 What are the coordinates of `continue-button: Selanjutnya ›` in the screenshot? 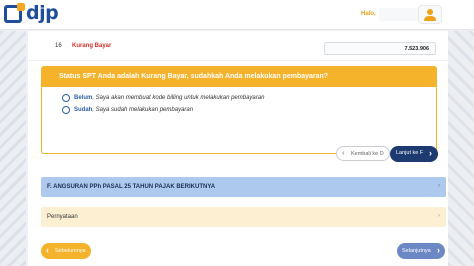 It's located at (421, 251).